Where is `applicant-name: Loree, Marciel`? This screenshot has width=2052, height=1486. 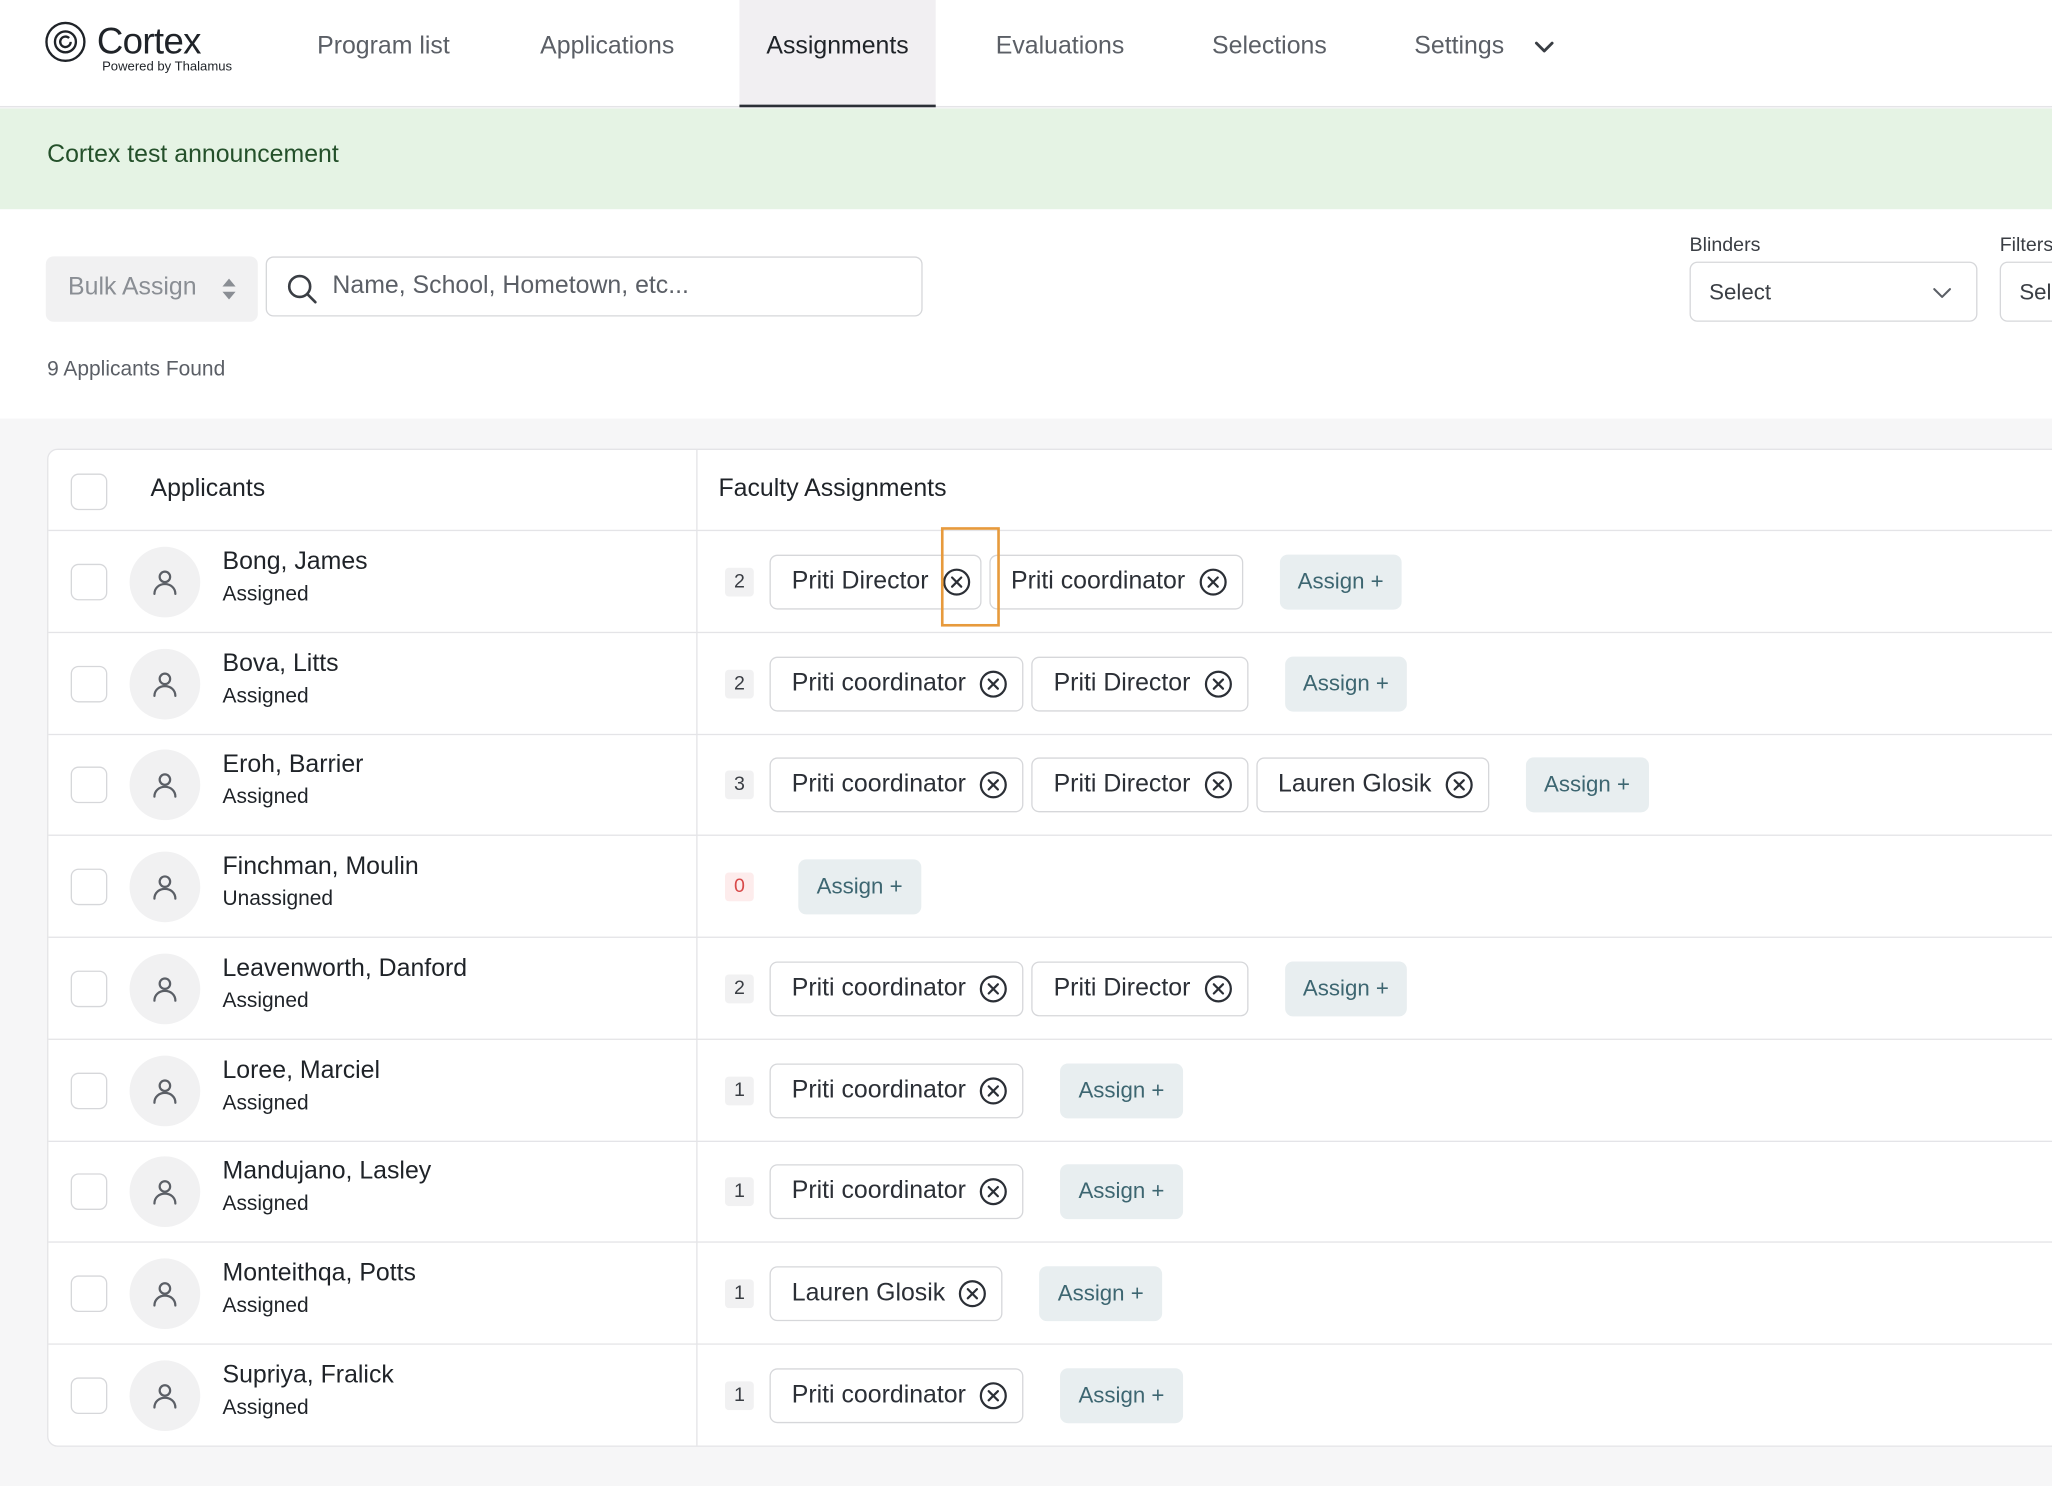
applicant-name: Loree, Marciel is located at coordinates (301, 1070).